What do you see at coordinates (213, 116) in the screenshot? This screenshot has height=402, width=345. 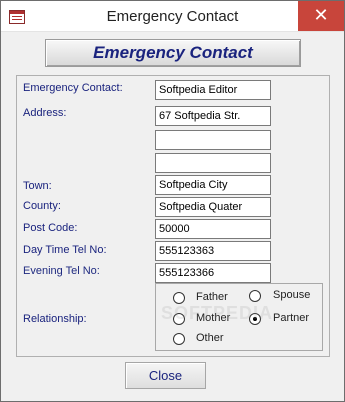 I see `address-line-1-field: 67 Softpedia Str.` at bounding box center [213, 116].